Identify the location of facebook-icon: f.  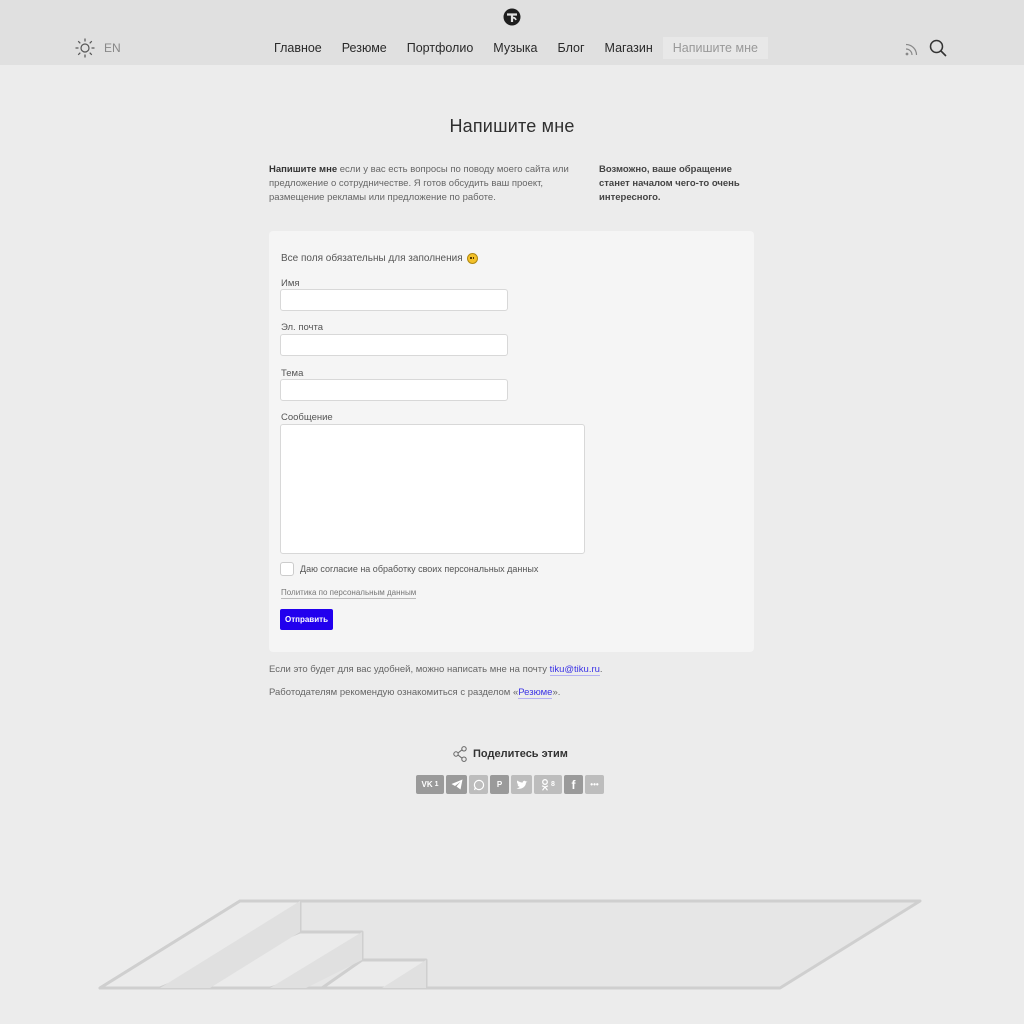
(573, 784).